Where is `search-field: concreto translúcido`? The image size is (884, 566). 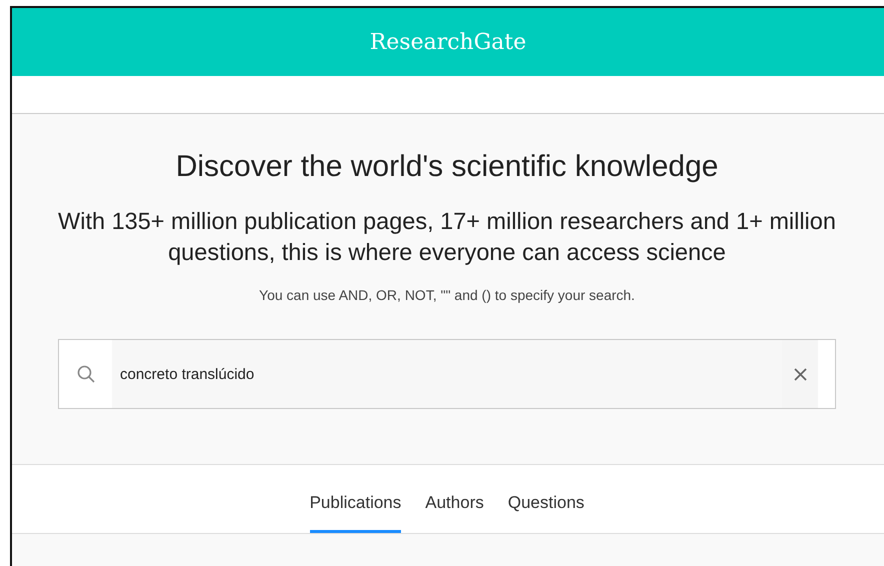
search-field: concreto translúcido is located at coordinates (447, 374).